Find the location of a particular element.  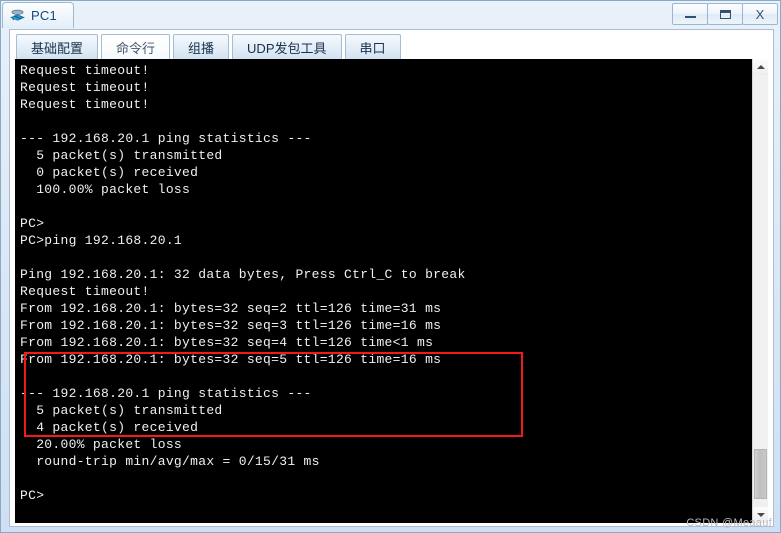

tab-serial-port: 串口 is located at coordinates (372, 46).